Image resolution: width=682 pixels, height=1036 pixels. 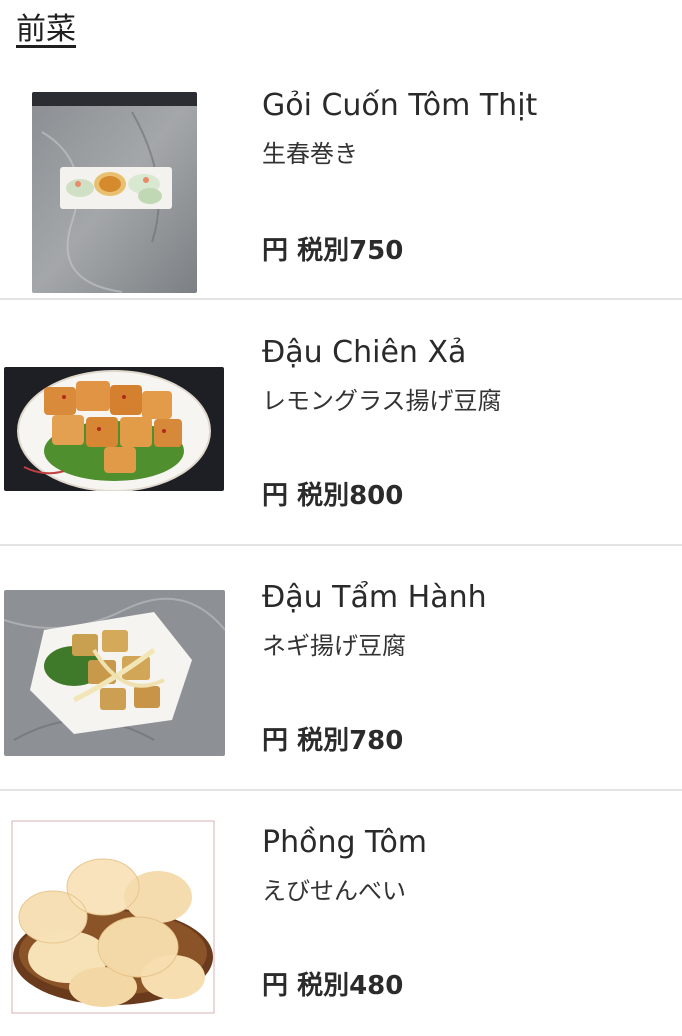 What do you see at coordinates (376, 496) in the screenshot?
I see `price-value: 800` at bounding box center [376, 496].